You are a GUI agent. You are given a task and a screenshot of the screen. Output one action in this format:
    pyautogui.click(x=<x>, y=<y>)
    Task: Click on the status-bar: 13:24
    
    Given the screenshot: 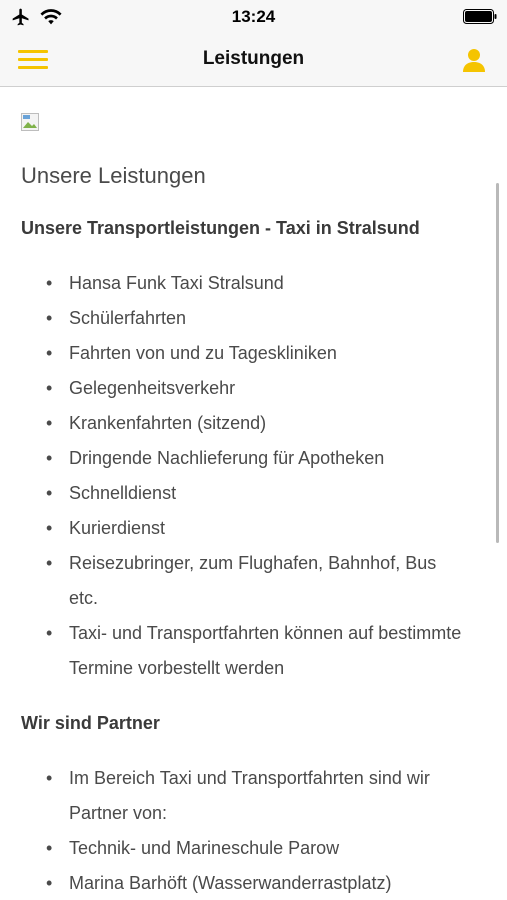 What is the action you would take?
    pyautogui.click(x=253, y=17)
    